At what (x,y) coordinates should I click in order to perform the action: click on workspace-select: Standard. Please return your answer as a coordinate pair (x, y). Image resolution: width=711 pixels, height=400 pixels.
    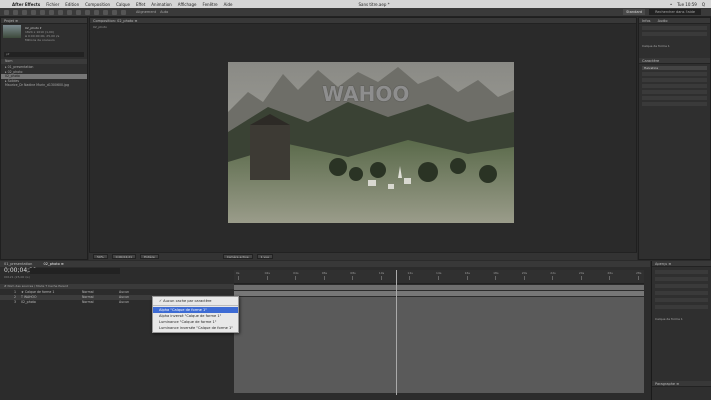
    Looking at the image, I should click on (634, 12).